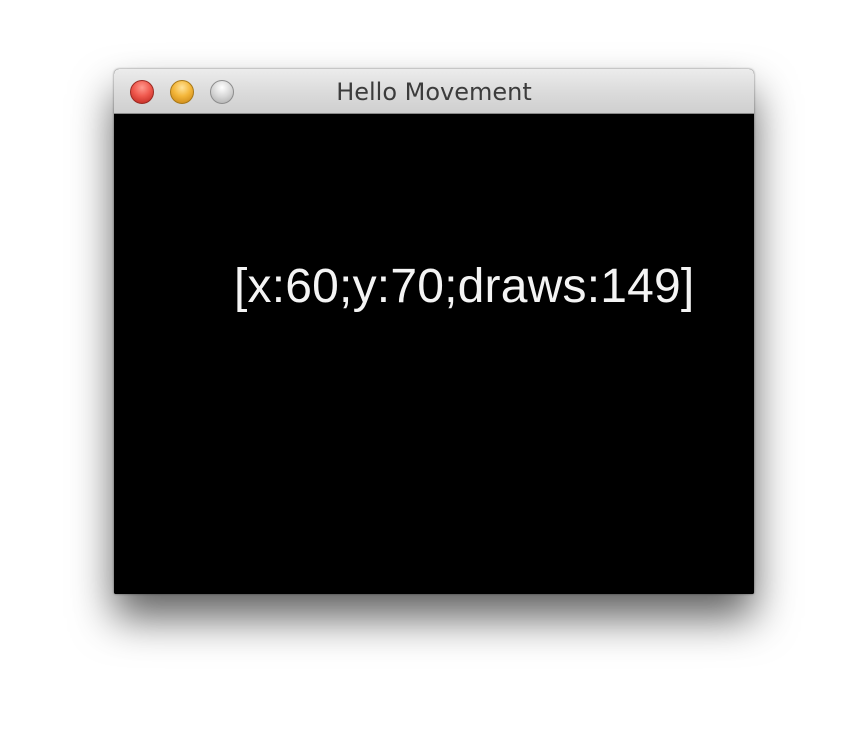 The width and height of the screenshot is (868, 752). I want to click on coordinate-readout: [x:60;y:70;draws:149], so click(464, 286).